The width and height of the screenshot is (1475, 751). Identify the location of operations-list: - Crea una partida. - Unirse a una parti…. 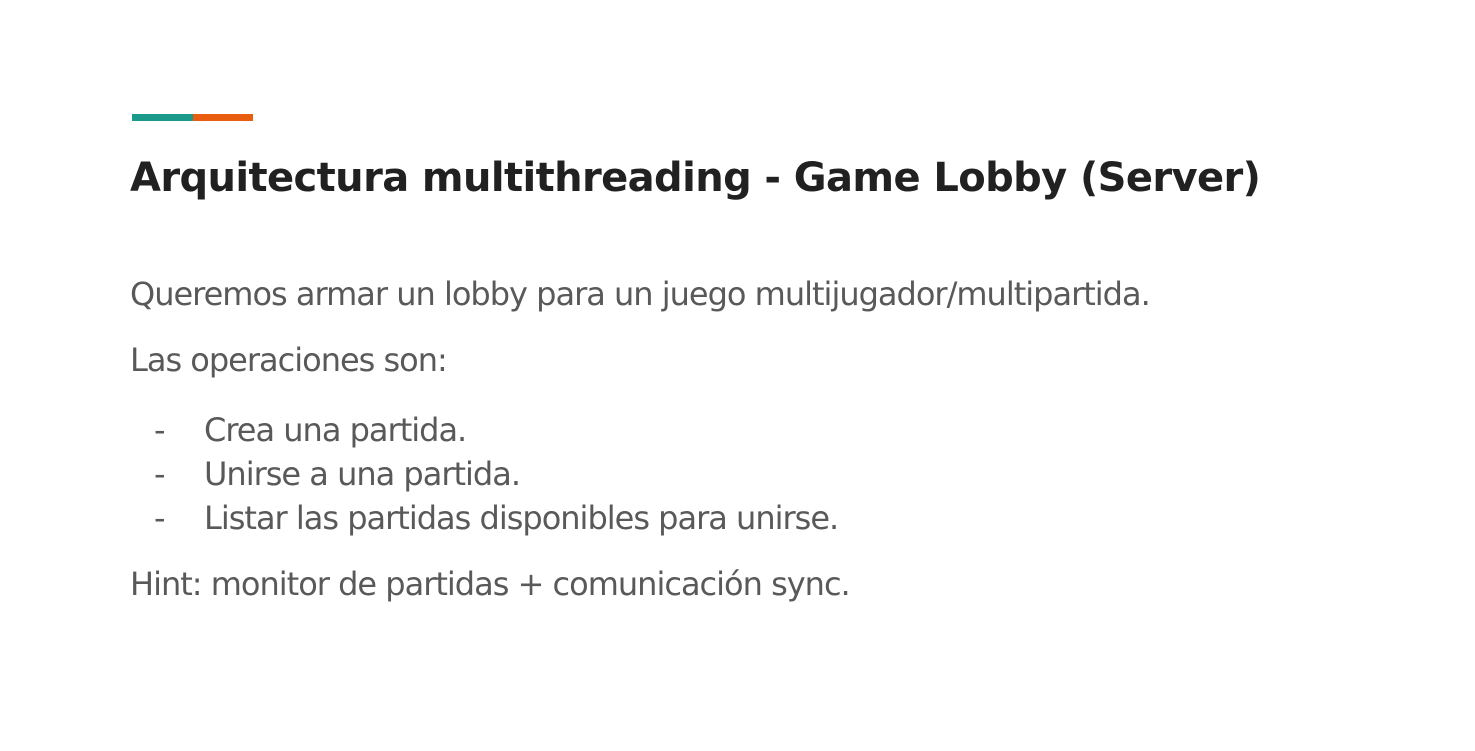
(755, 474).